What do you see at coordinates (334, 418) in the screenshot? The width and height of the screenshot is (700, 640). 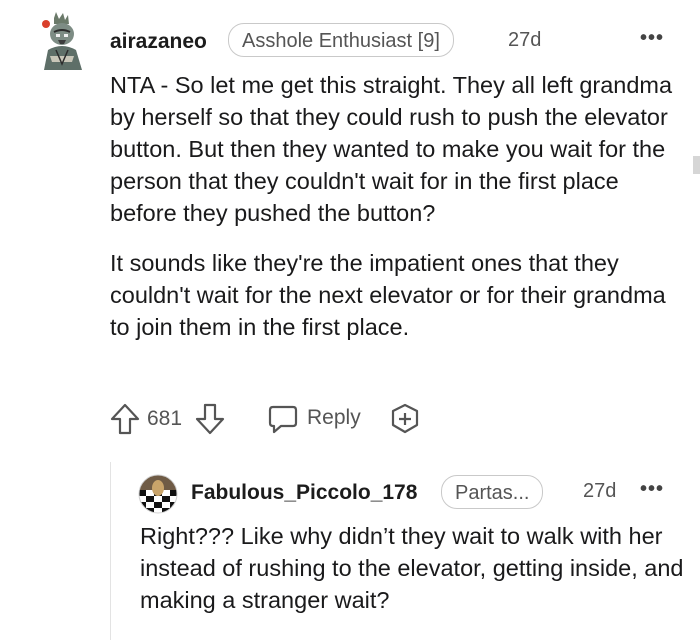 I see `reply-button: Reply` at bounding box center [334, 418].